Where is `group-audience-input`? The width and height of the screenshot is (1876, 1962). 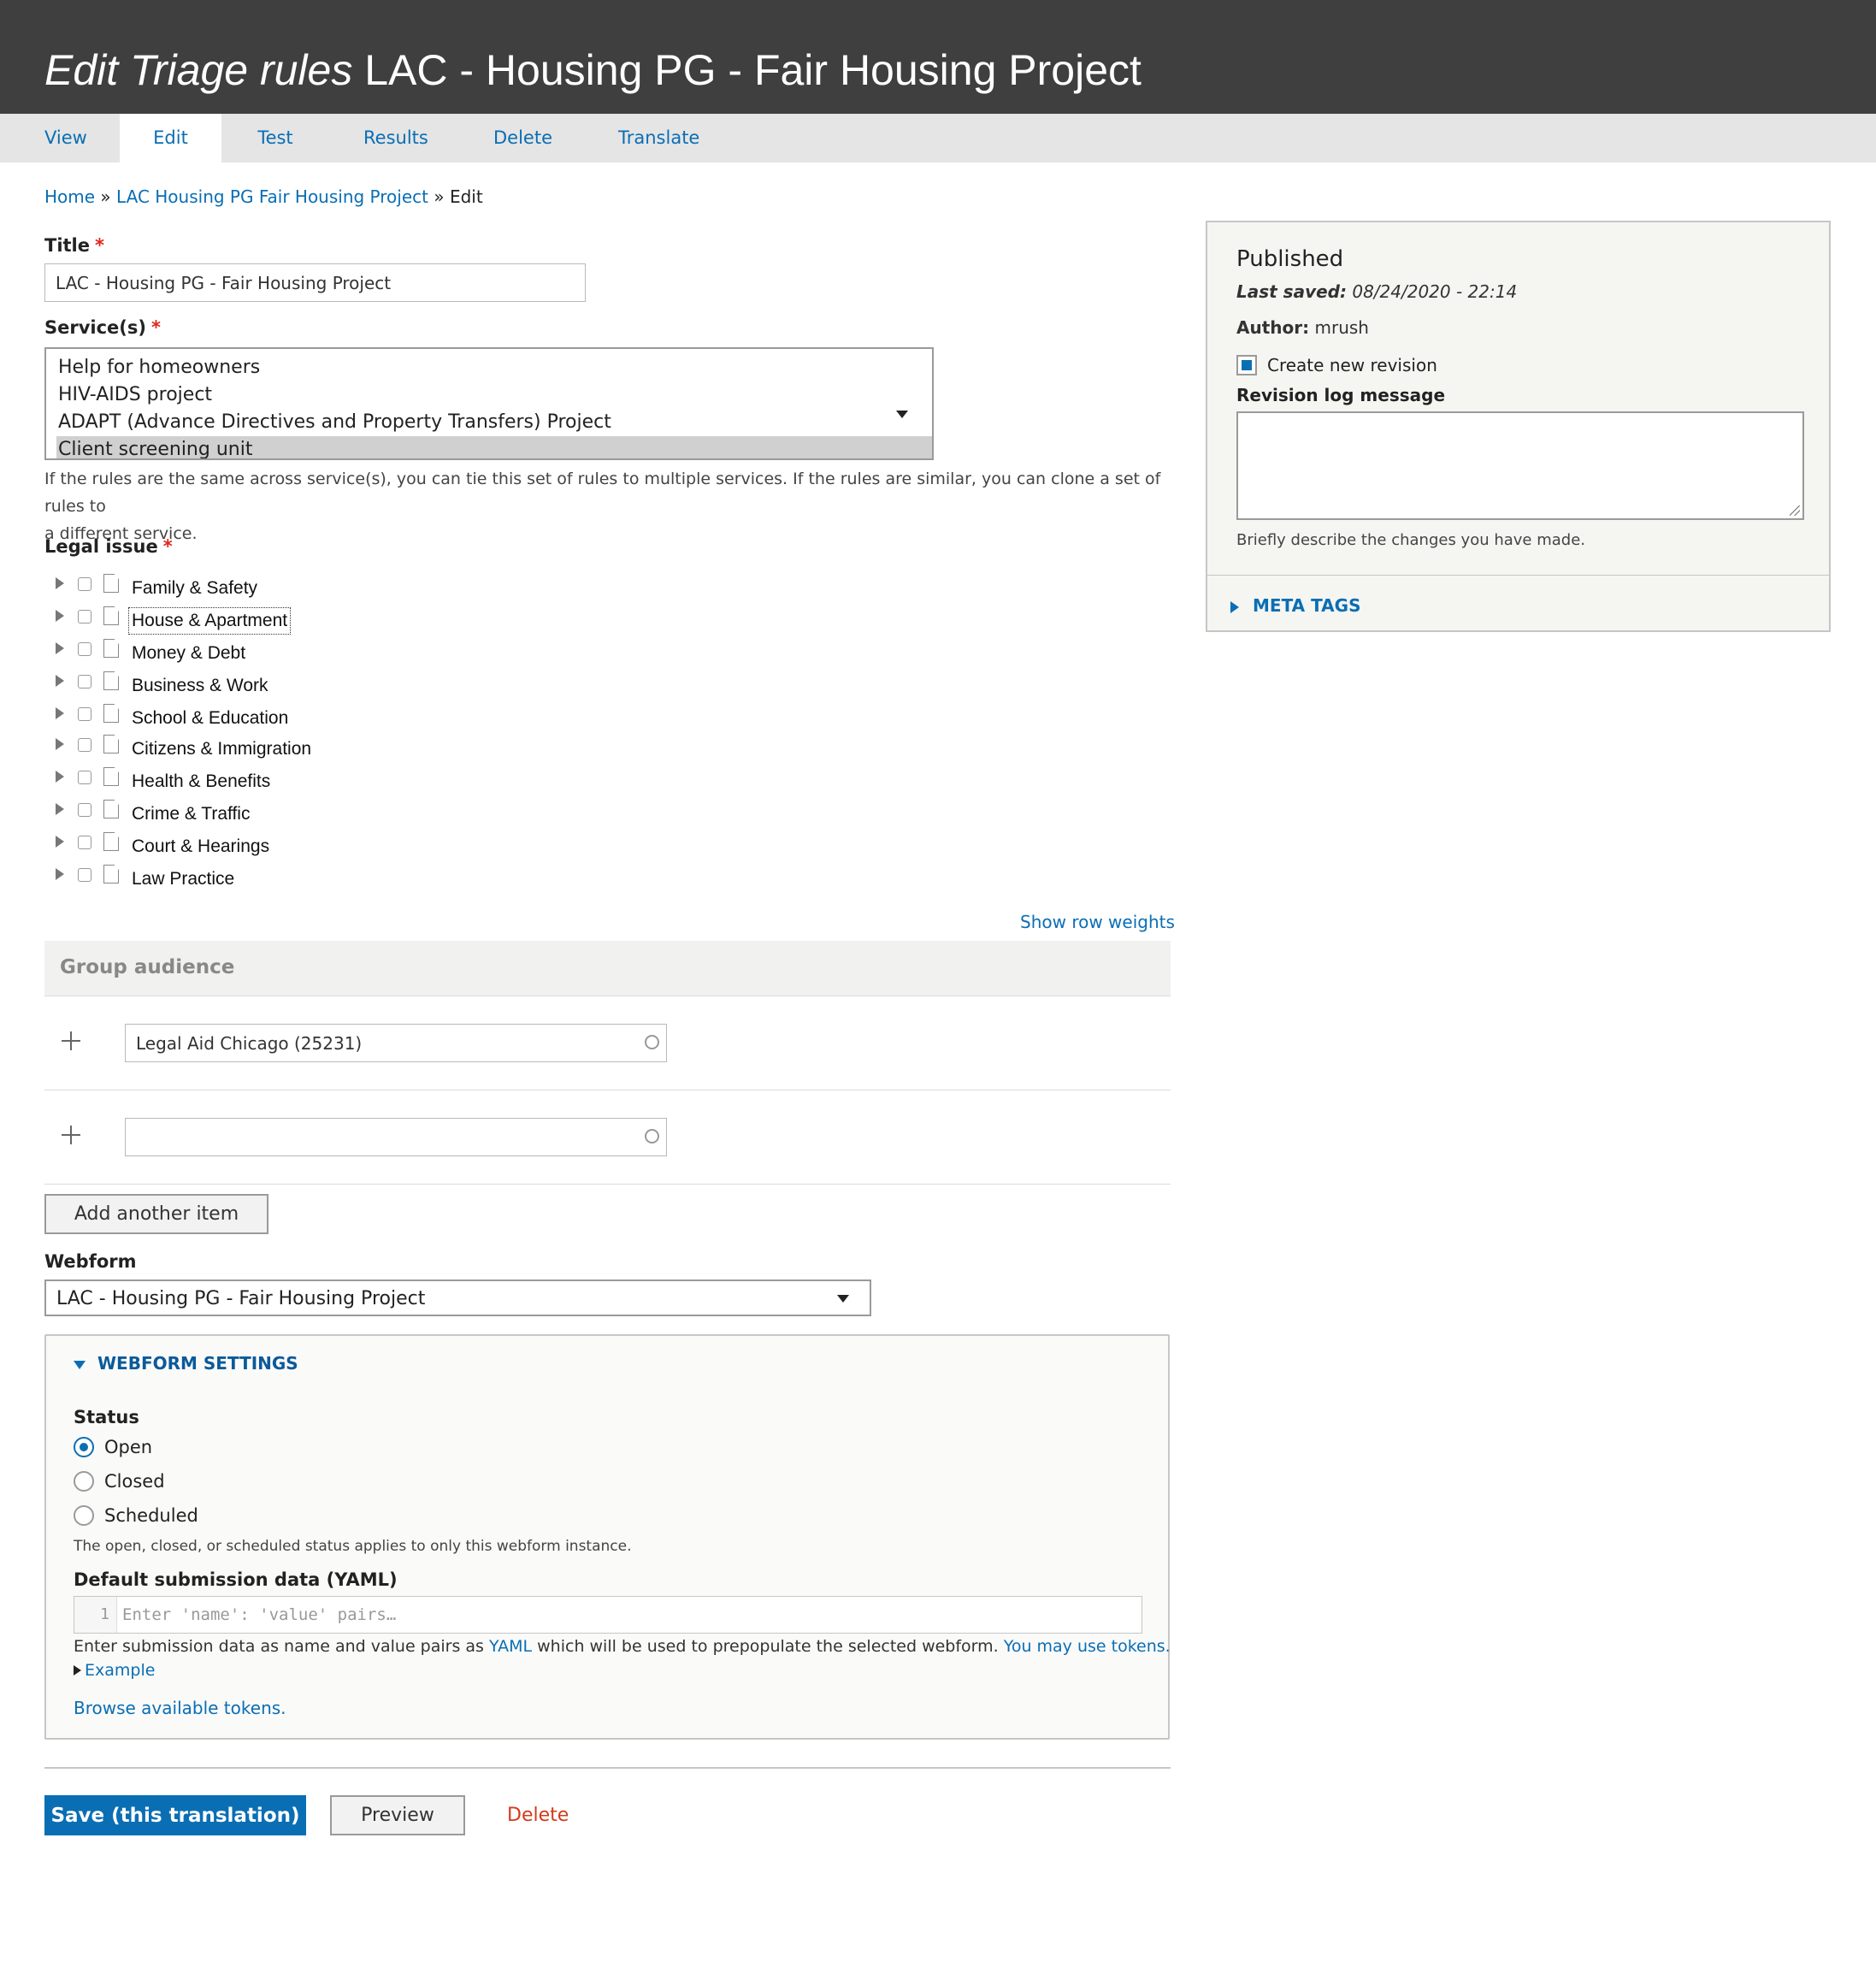
group-audience-input is located at coordinates (396, 1137).